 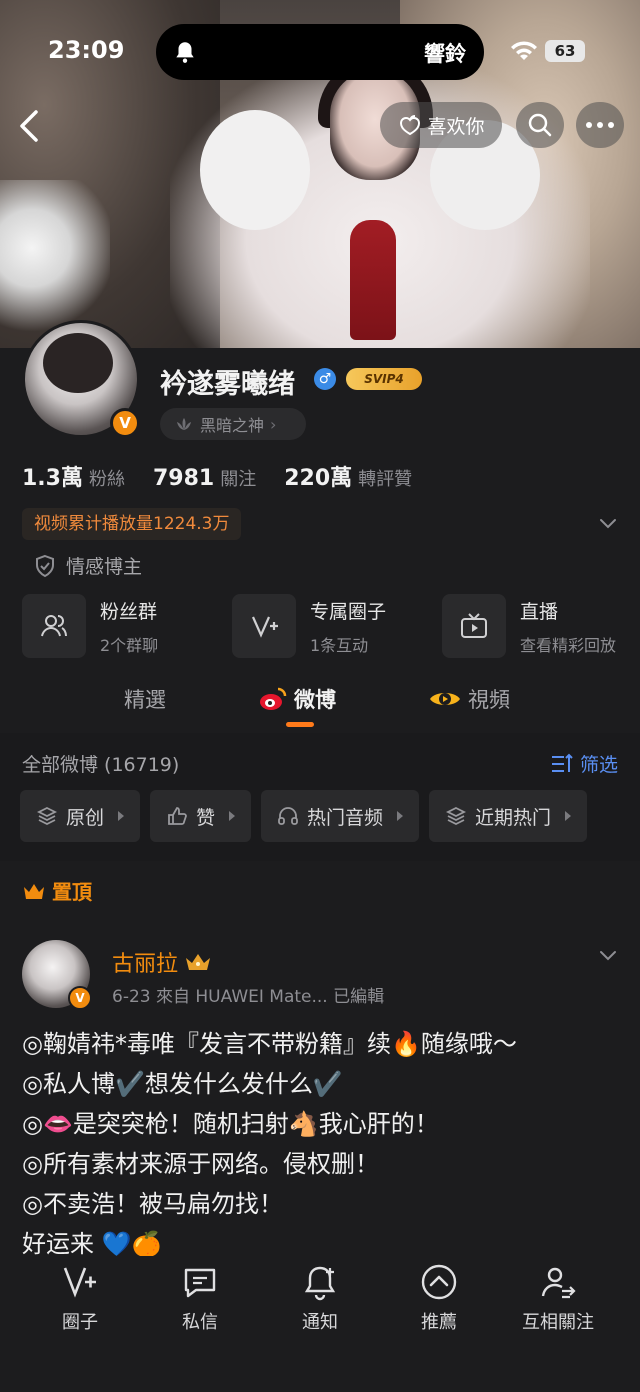 I want to click on more-dots-icon, so click(x=600, y=125).